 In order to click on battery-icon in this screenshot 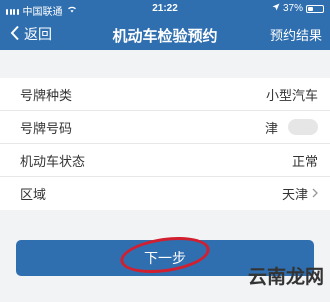, I will do `click(315, 8)`.